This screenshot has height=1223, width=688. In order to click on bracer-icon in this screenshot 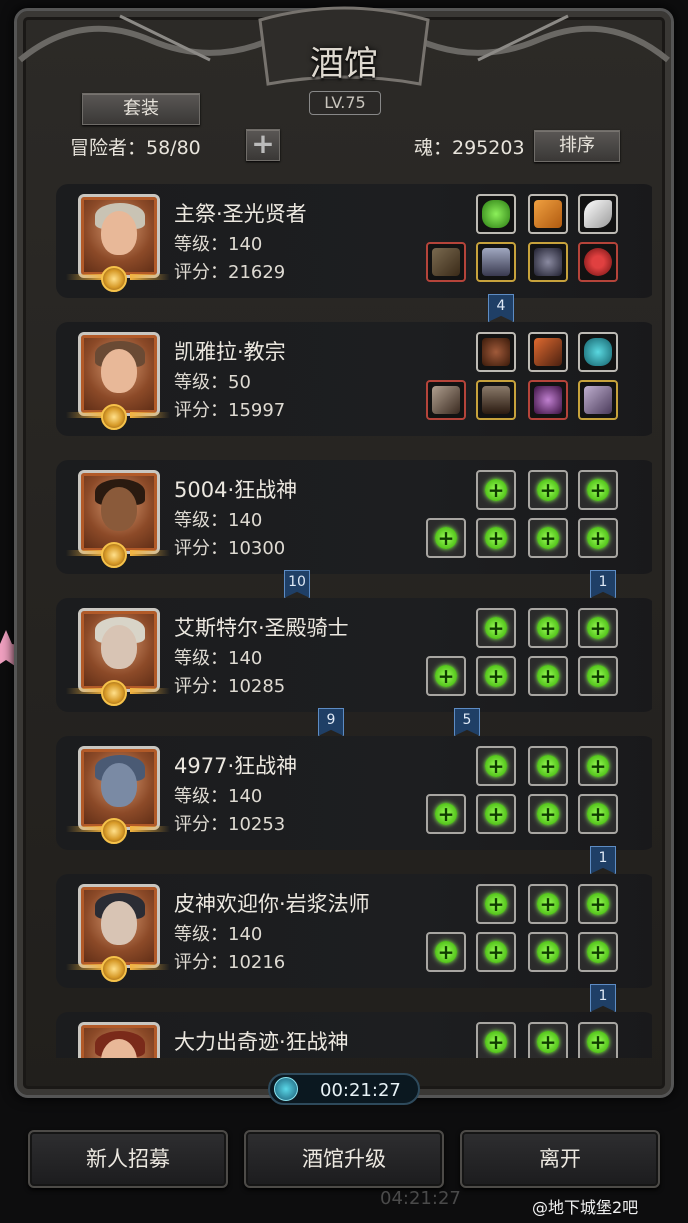, I will do `click(598, 400)`.